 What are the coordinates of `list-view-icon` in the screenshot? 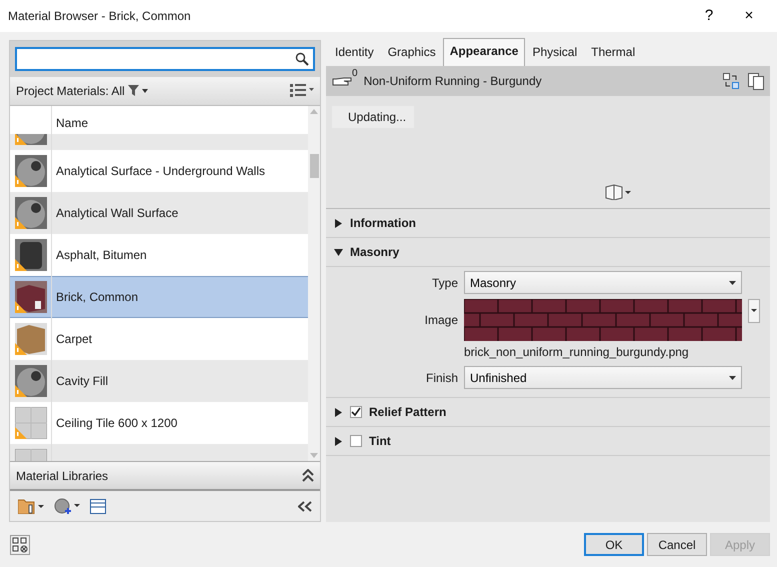 It's located at (302, 91).